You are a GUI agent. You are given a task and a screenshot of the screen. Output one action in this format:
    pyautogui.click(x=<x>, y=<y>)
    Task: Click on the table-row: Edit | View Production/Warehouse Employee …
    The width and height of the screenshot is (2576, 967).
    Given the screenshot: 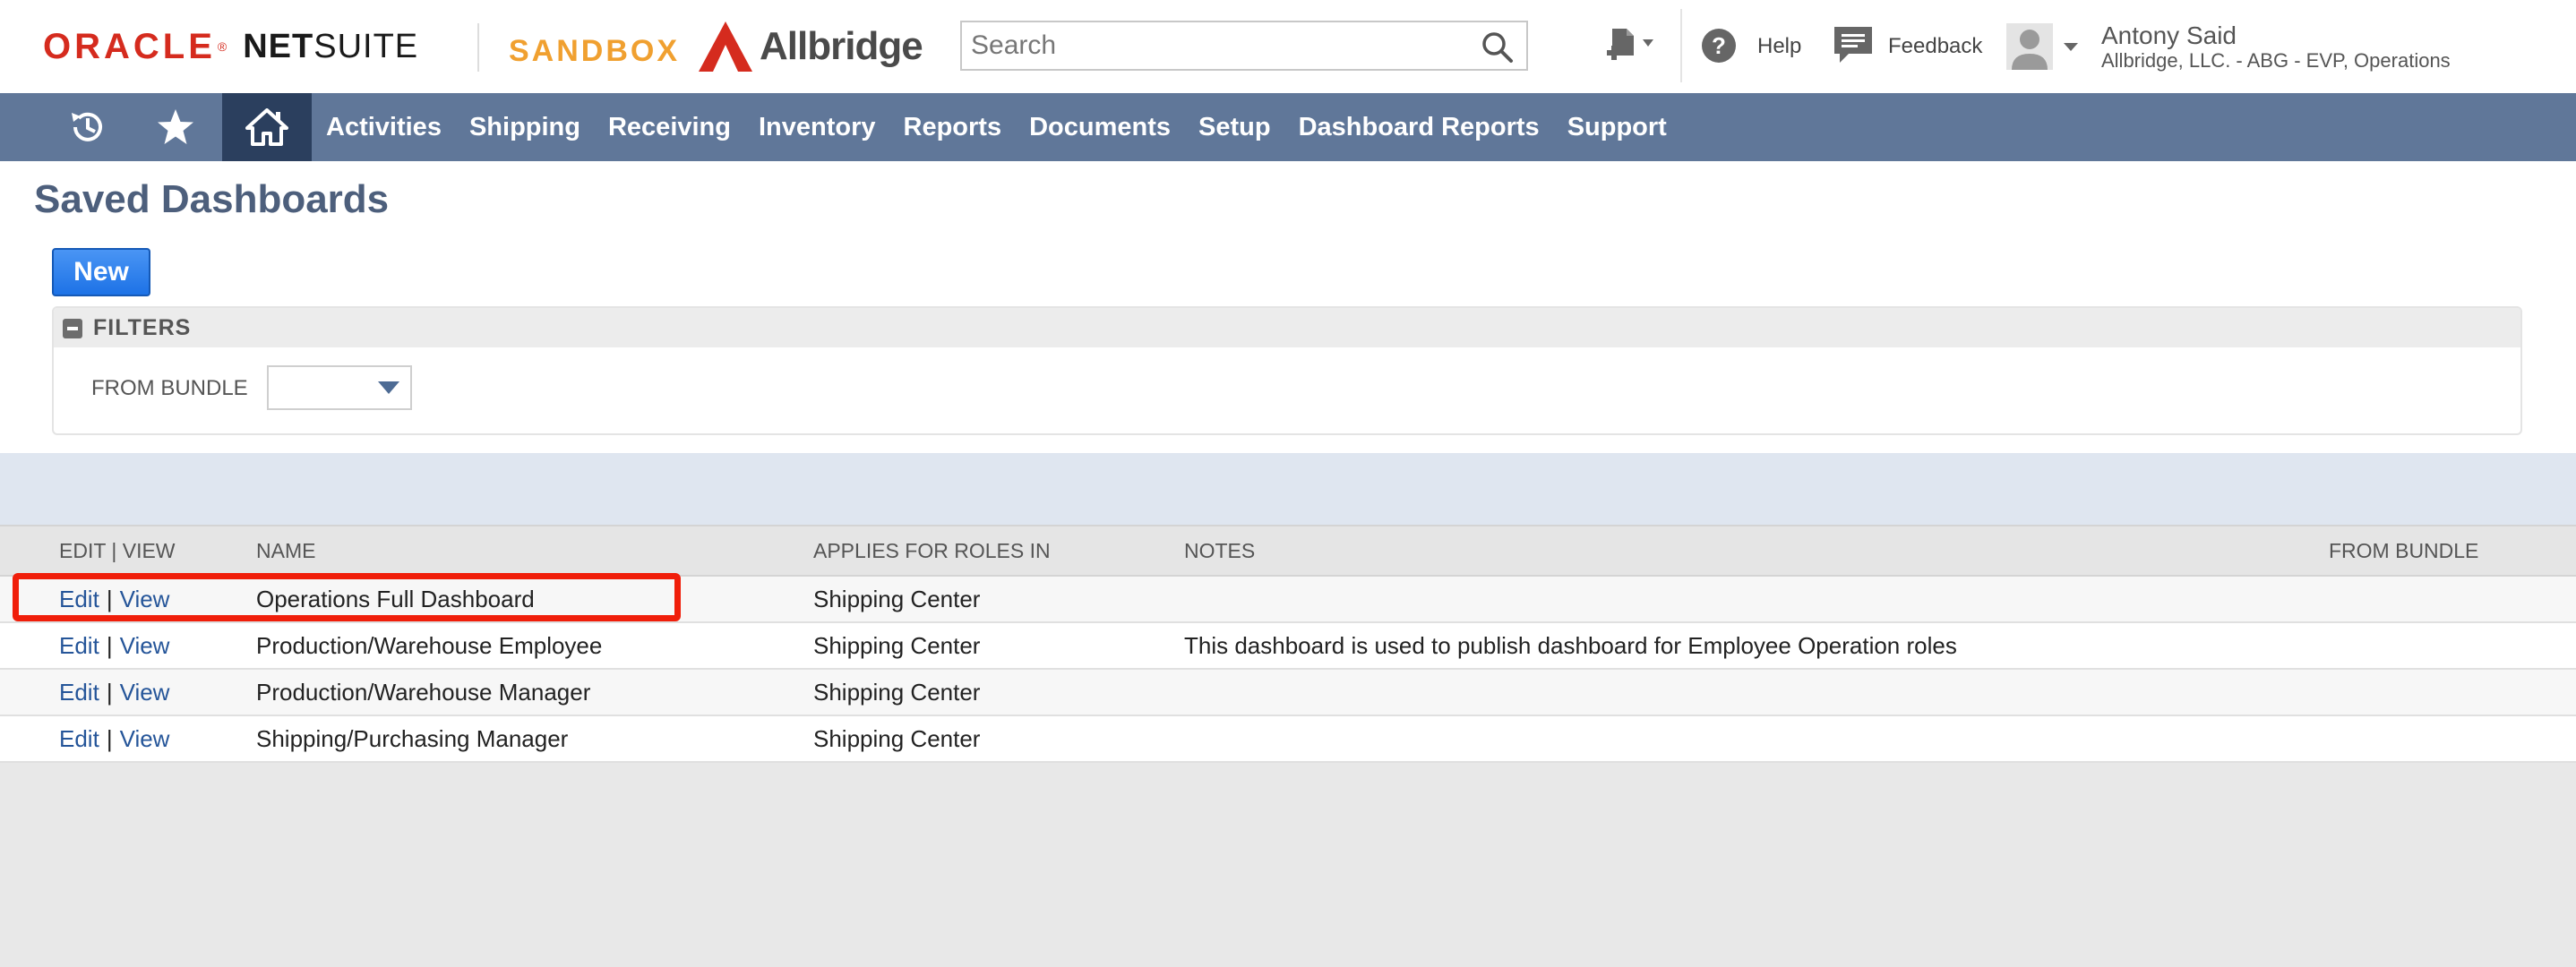 What is the action you would take?
    pyautogui.click(x=1288, y=646)
    